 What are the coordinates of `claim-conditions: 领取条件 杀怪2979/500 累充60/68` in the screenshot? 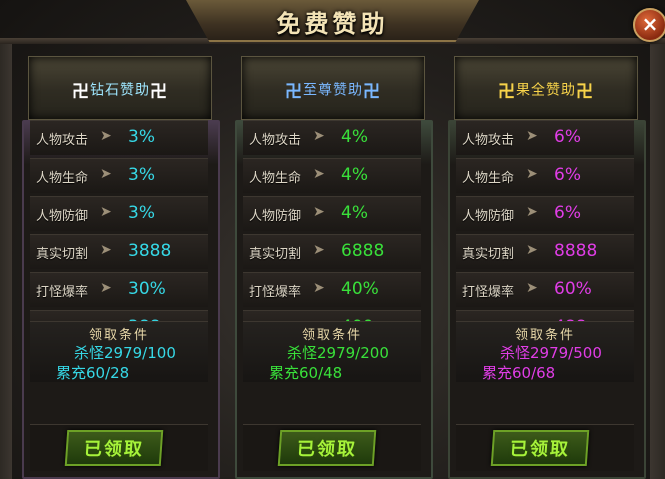 It's located at (545, 351).